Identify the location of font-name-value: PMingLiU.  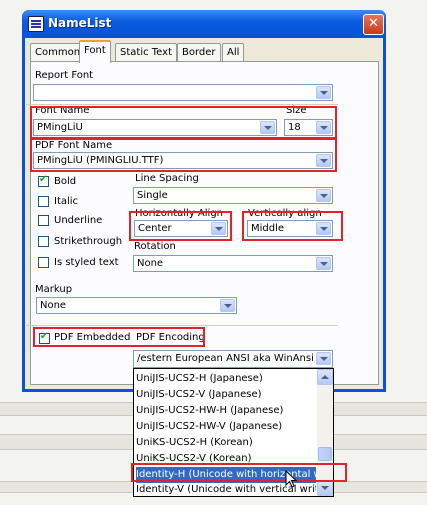
(60, 127).